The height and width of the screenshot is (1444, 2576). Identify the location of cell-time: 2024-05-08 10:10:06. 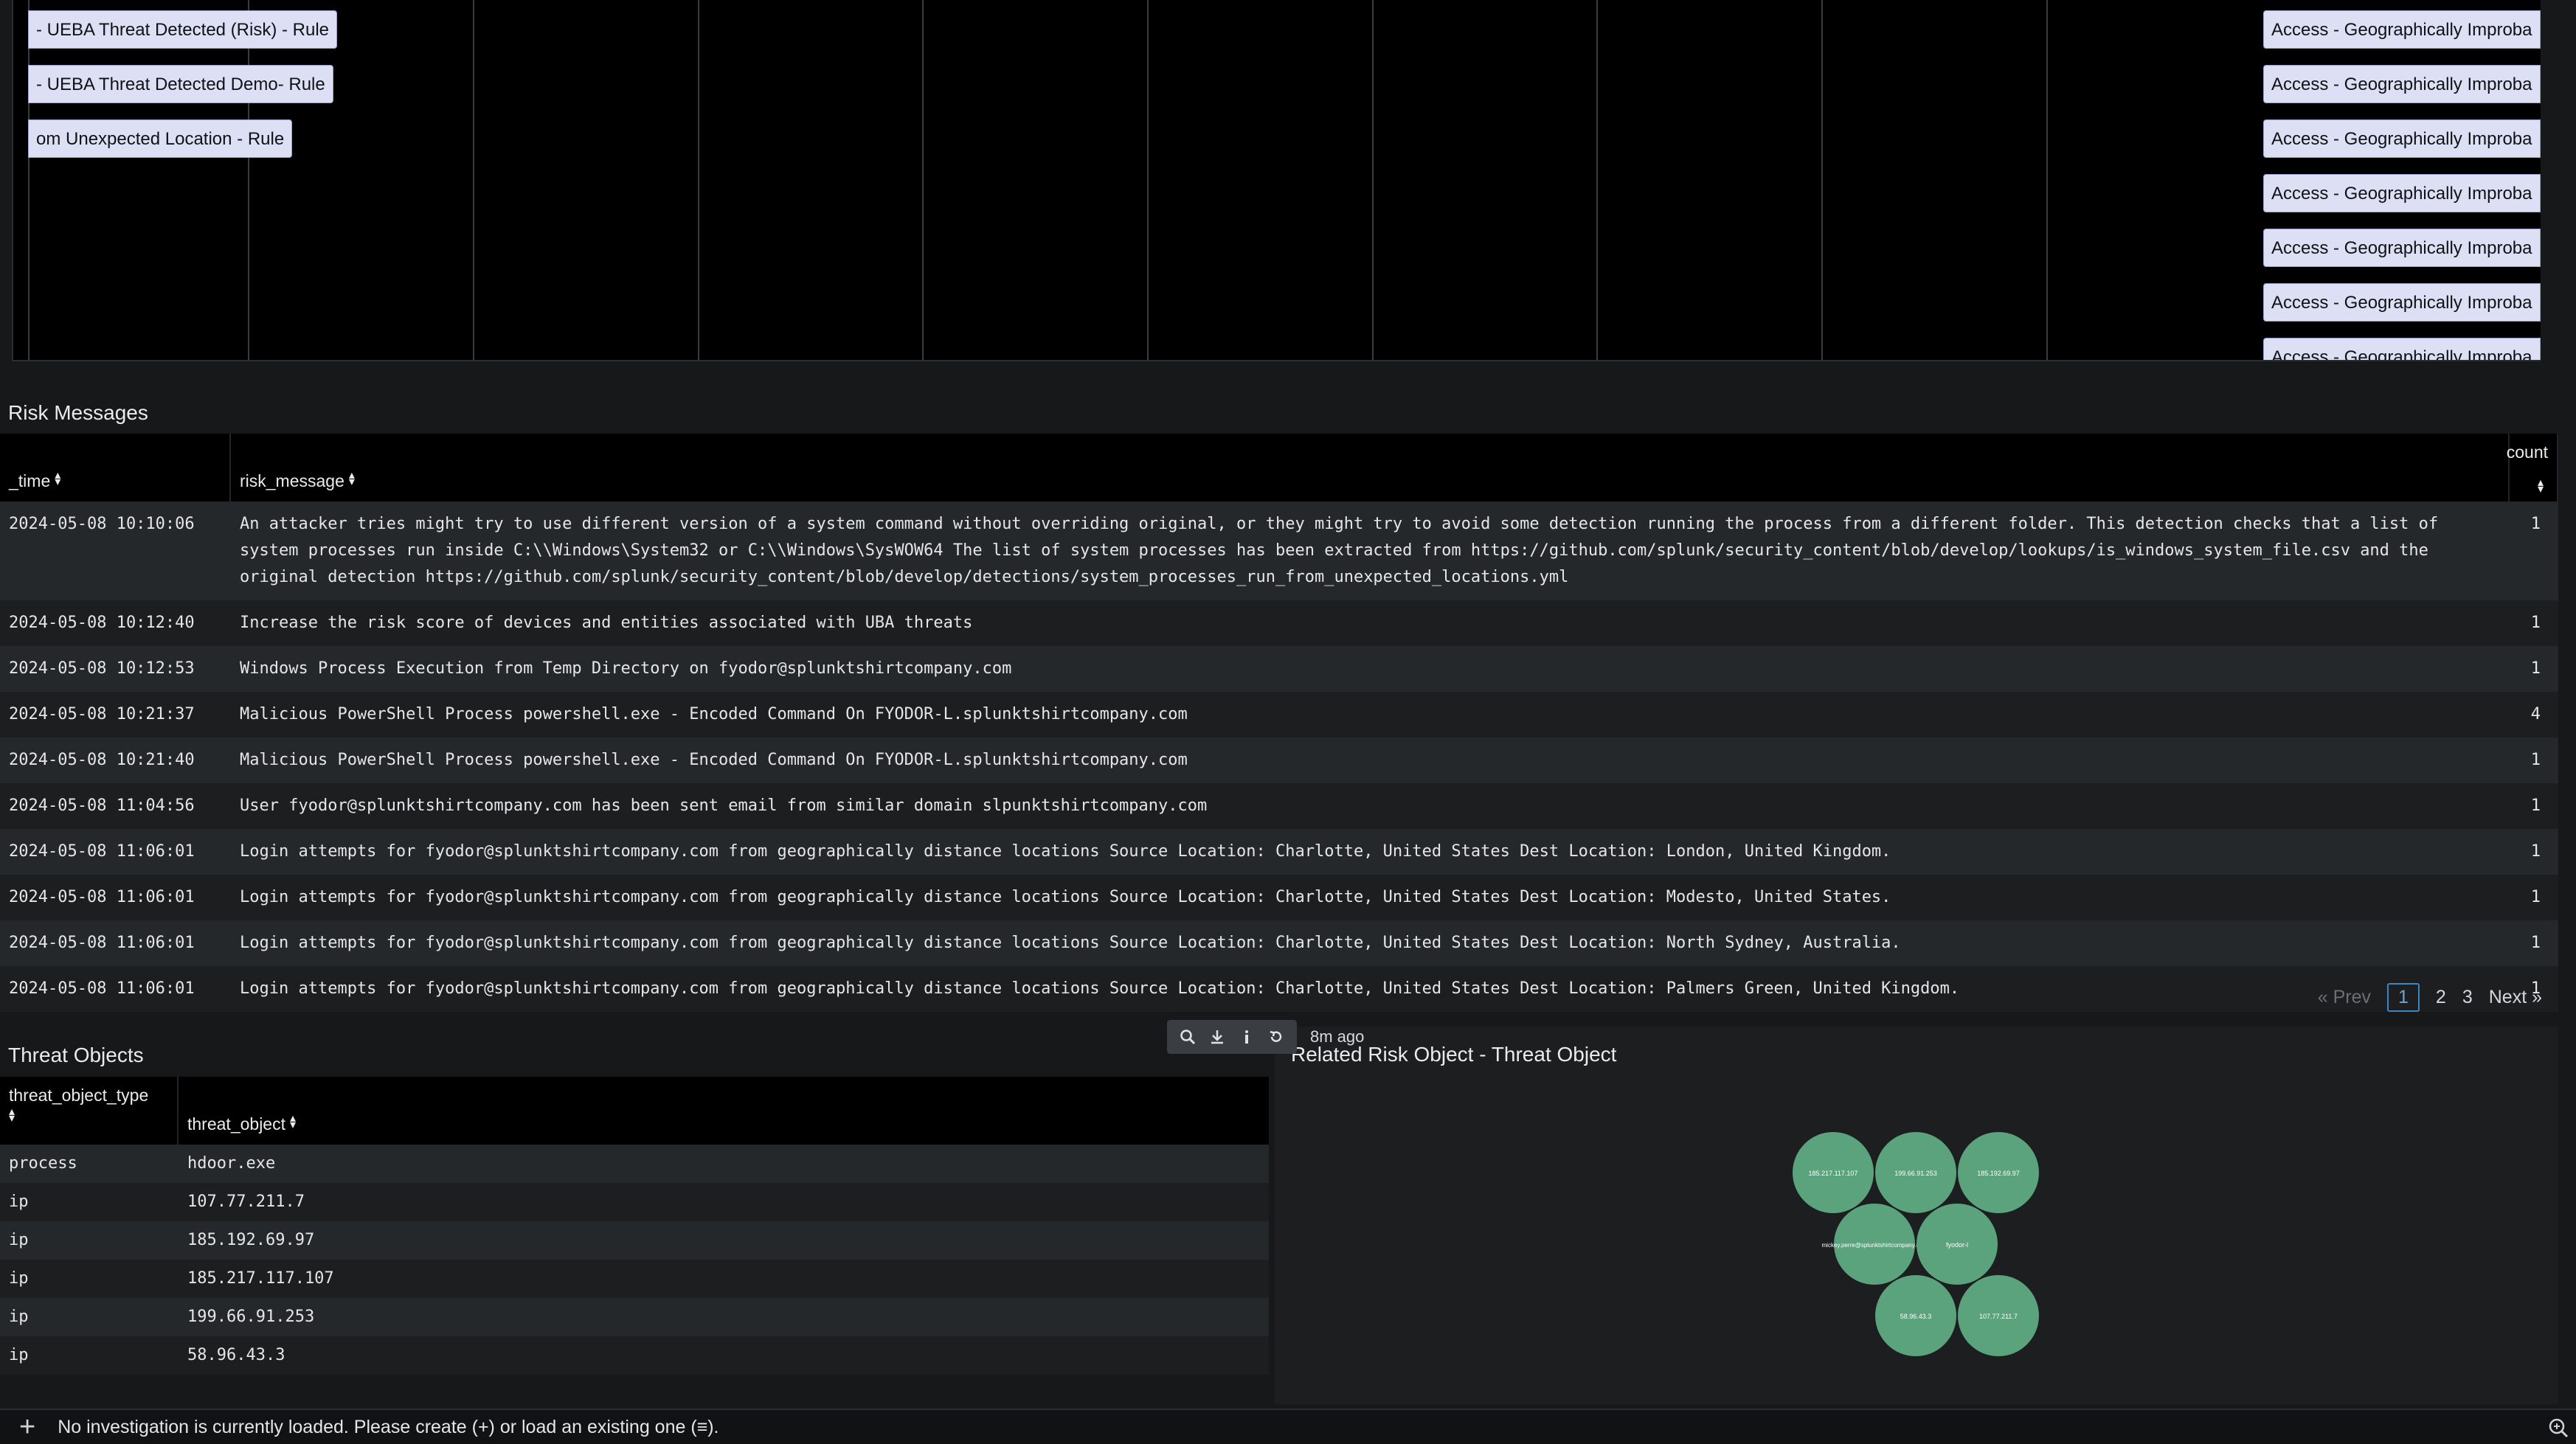
(102, 524).